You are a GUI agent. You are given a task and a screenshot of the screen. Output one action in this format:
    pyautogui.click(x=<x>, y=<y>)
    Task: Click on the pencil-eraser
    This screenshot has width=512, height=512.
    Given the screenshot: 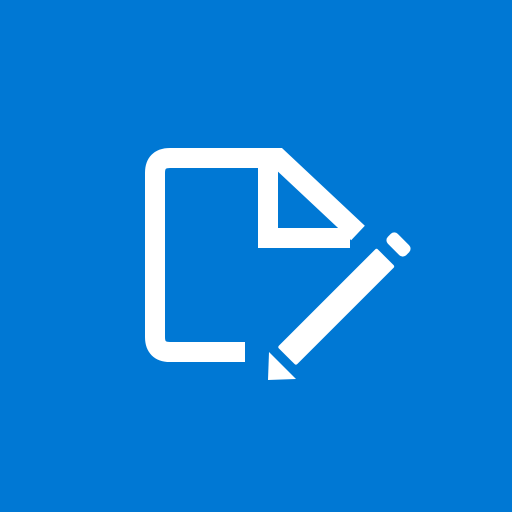 What is the action you would take?
    pyautogui.click(x=398, y=244)
    